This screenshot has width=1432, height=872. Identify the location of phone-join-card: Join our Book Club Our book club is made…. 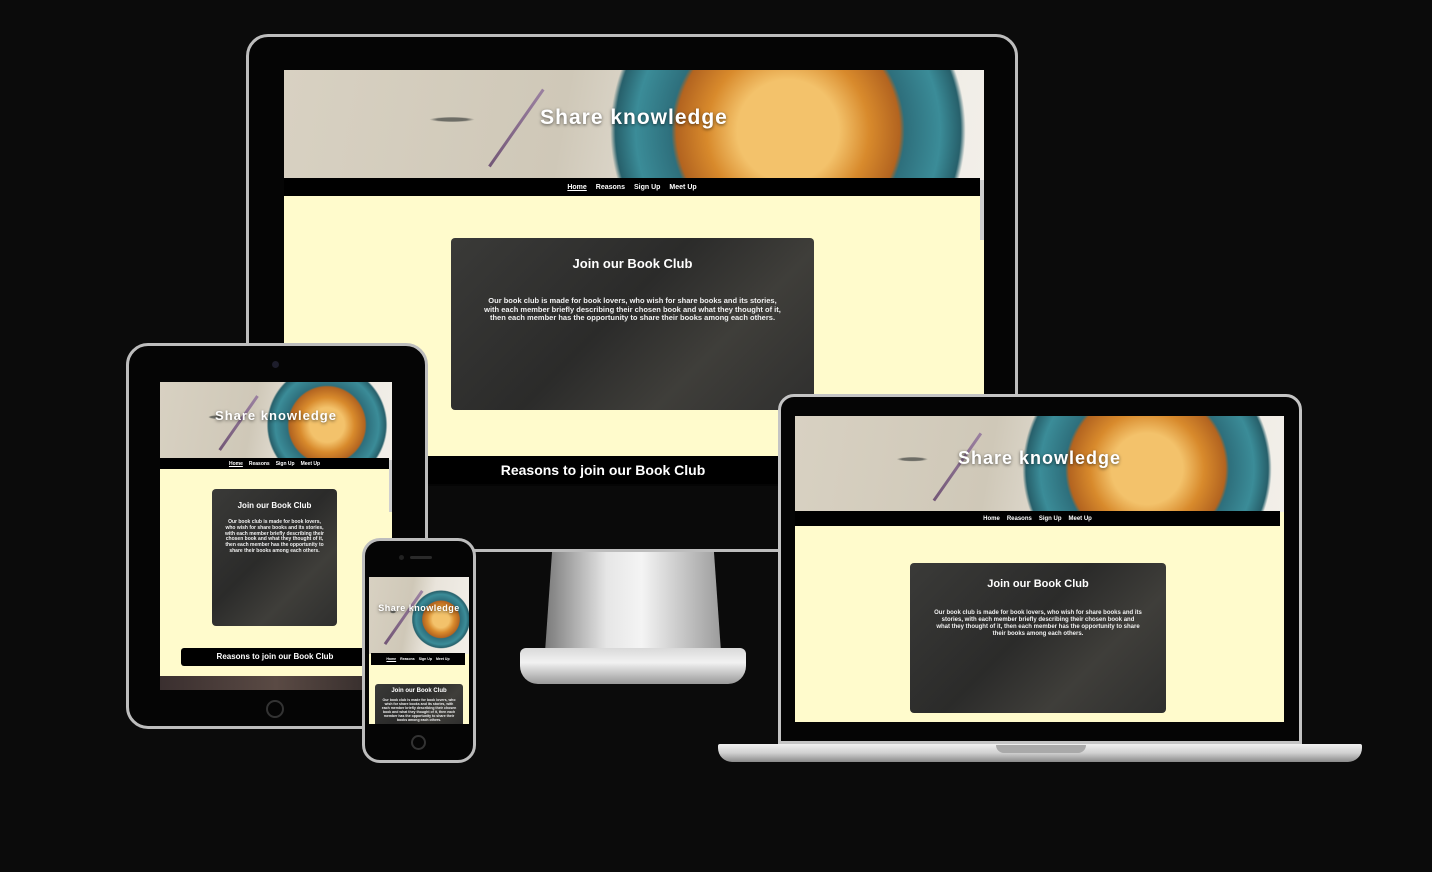
(419, 704).